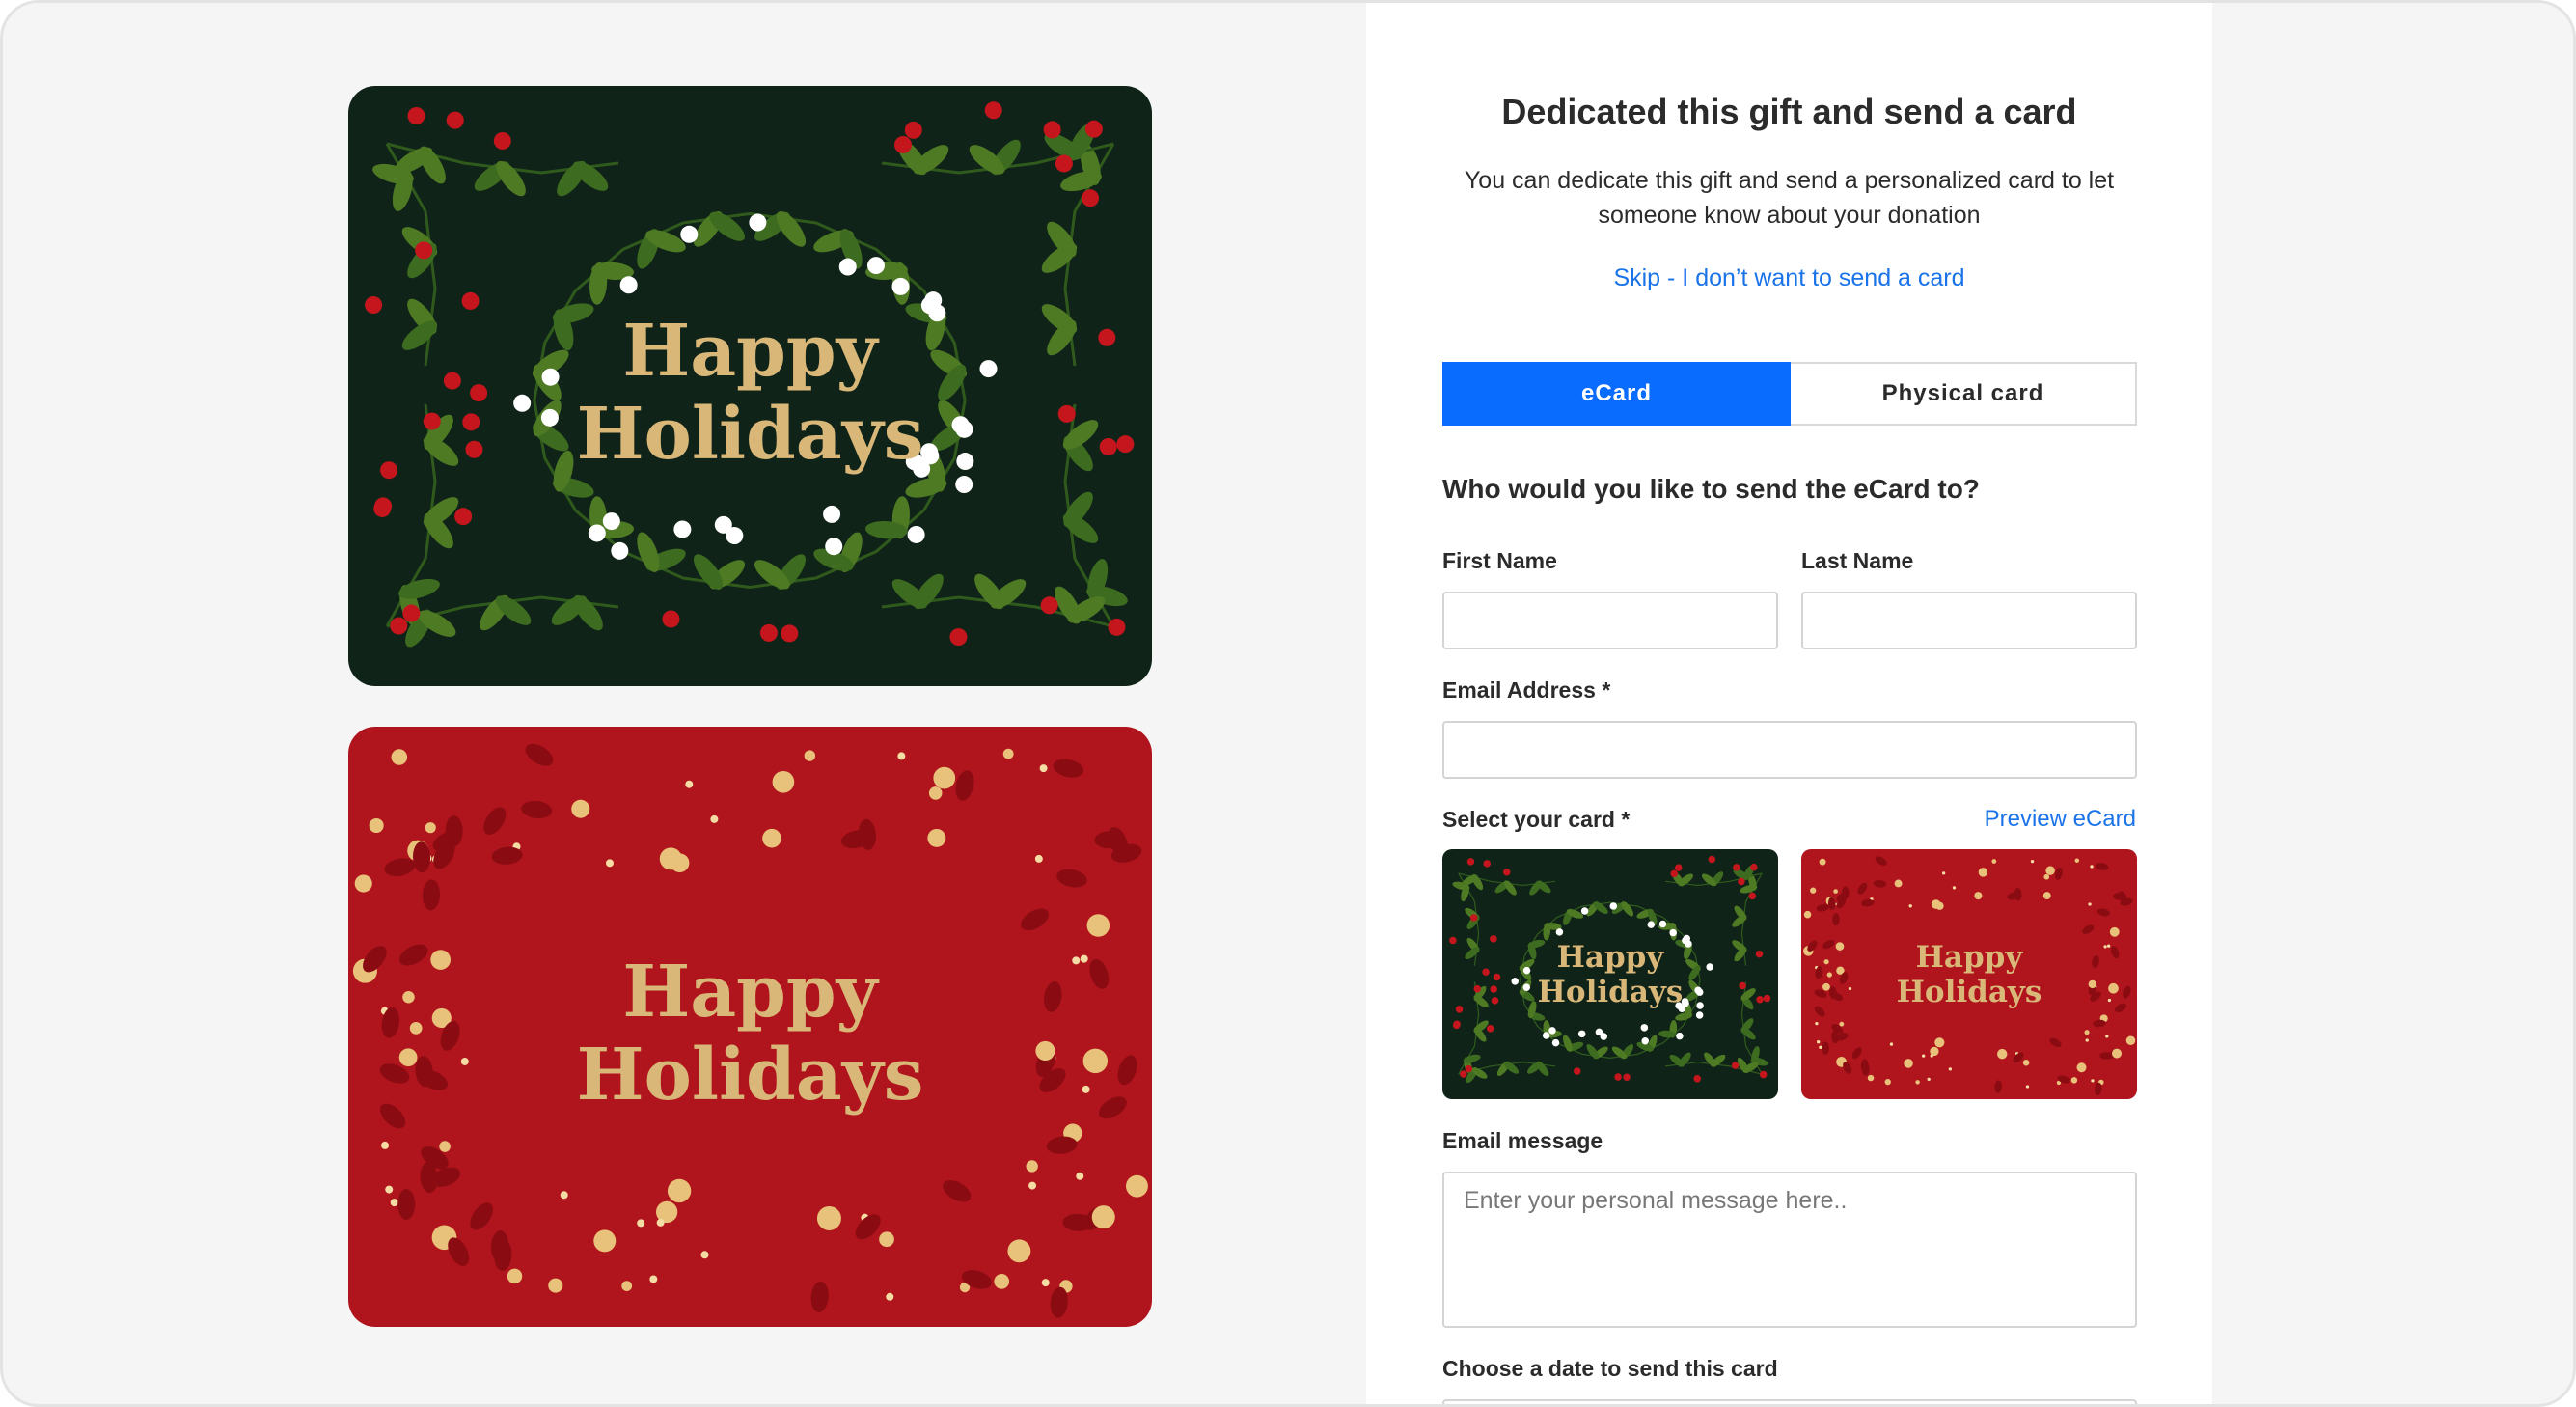  What do you see at coordinates (1610, 1368) in the screenshot?
I see `send-date-label: Choose a date to send this card` at bounding box center [1610, 1368].